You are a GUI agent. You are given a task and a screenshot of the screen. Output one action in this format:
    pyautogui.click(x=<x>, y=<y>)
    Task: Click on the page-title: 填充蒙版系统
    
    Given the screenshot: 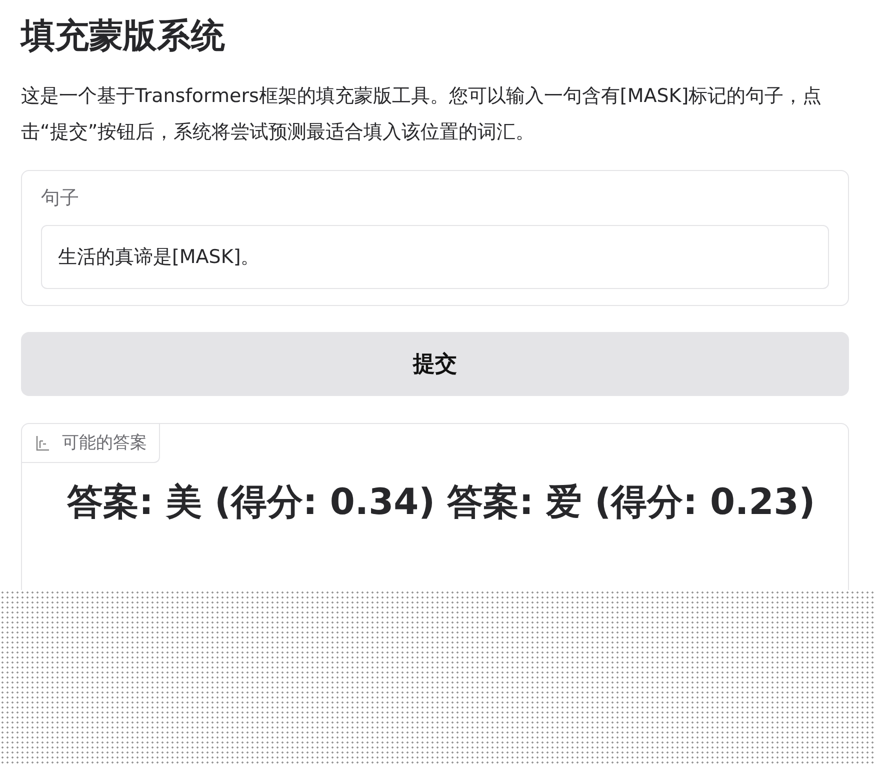 What is the action you would take?
    pyautogui.click(x=123, y=36)
    